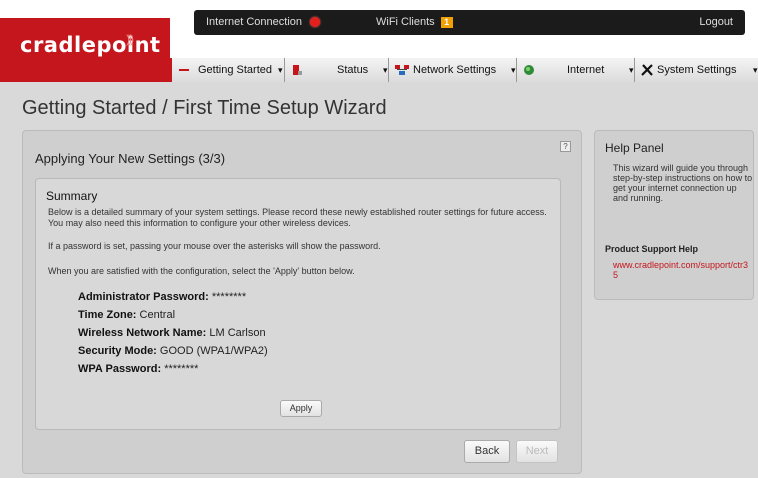  I want to click on support-title: Product Support Help, so click(651, 249).